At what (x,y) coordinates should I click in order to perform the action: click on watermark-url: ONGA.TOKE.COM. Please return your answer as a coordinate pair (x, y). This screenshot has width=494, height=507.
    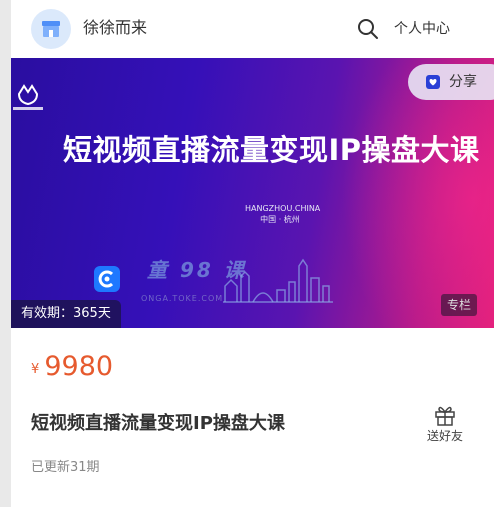
    Looking at the image, I should click on (182, 298).